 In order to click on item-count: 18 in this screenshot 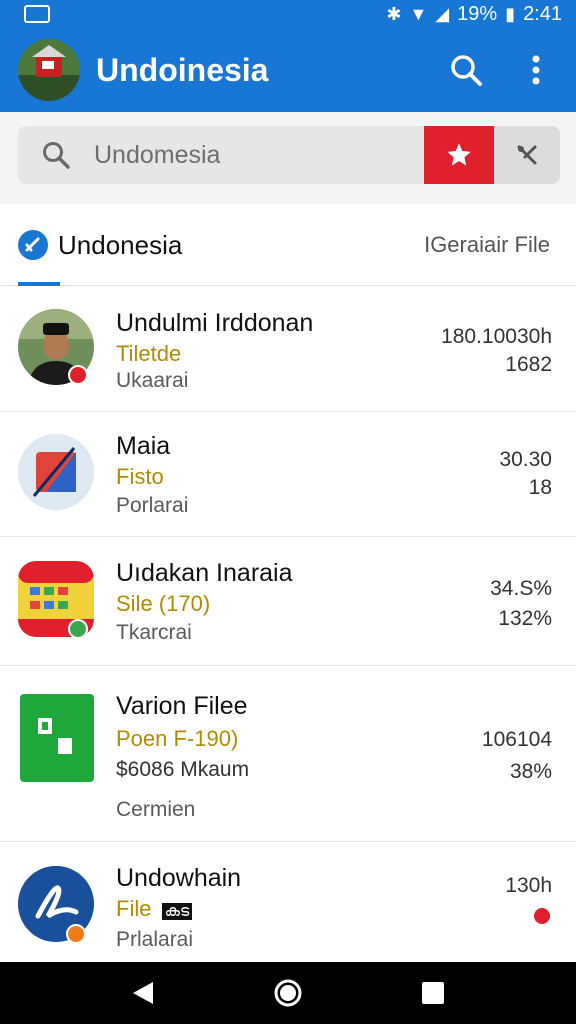, I will do `click(540, 487)`.